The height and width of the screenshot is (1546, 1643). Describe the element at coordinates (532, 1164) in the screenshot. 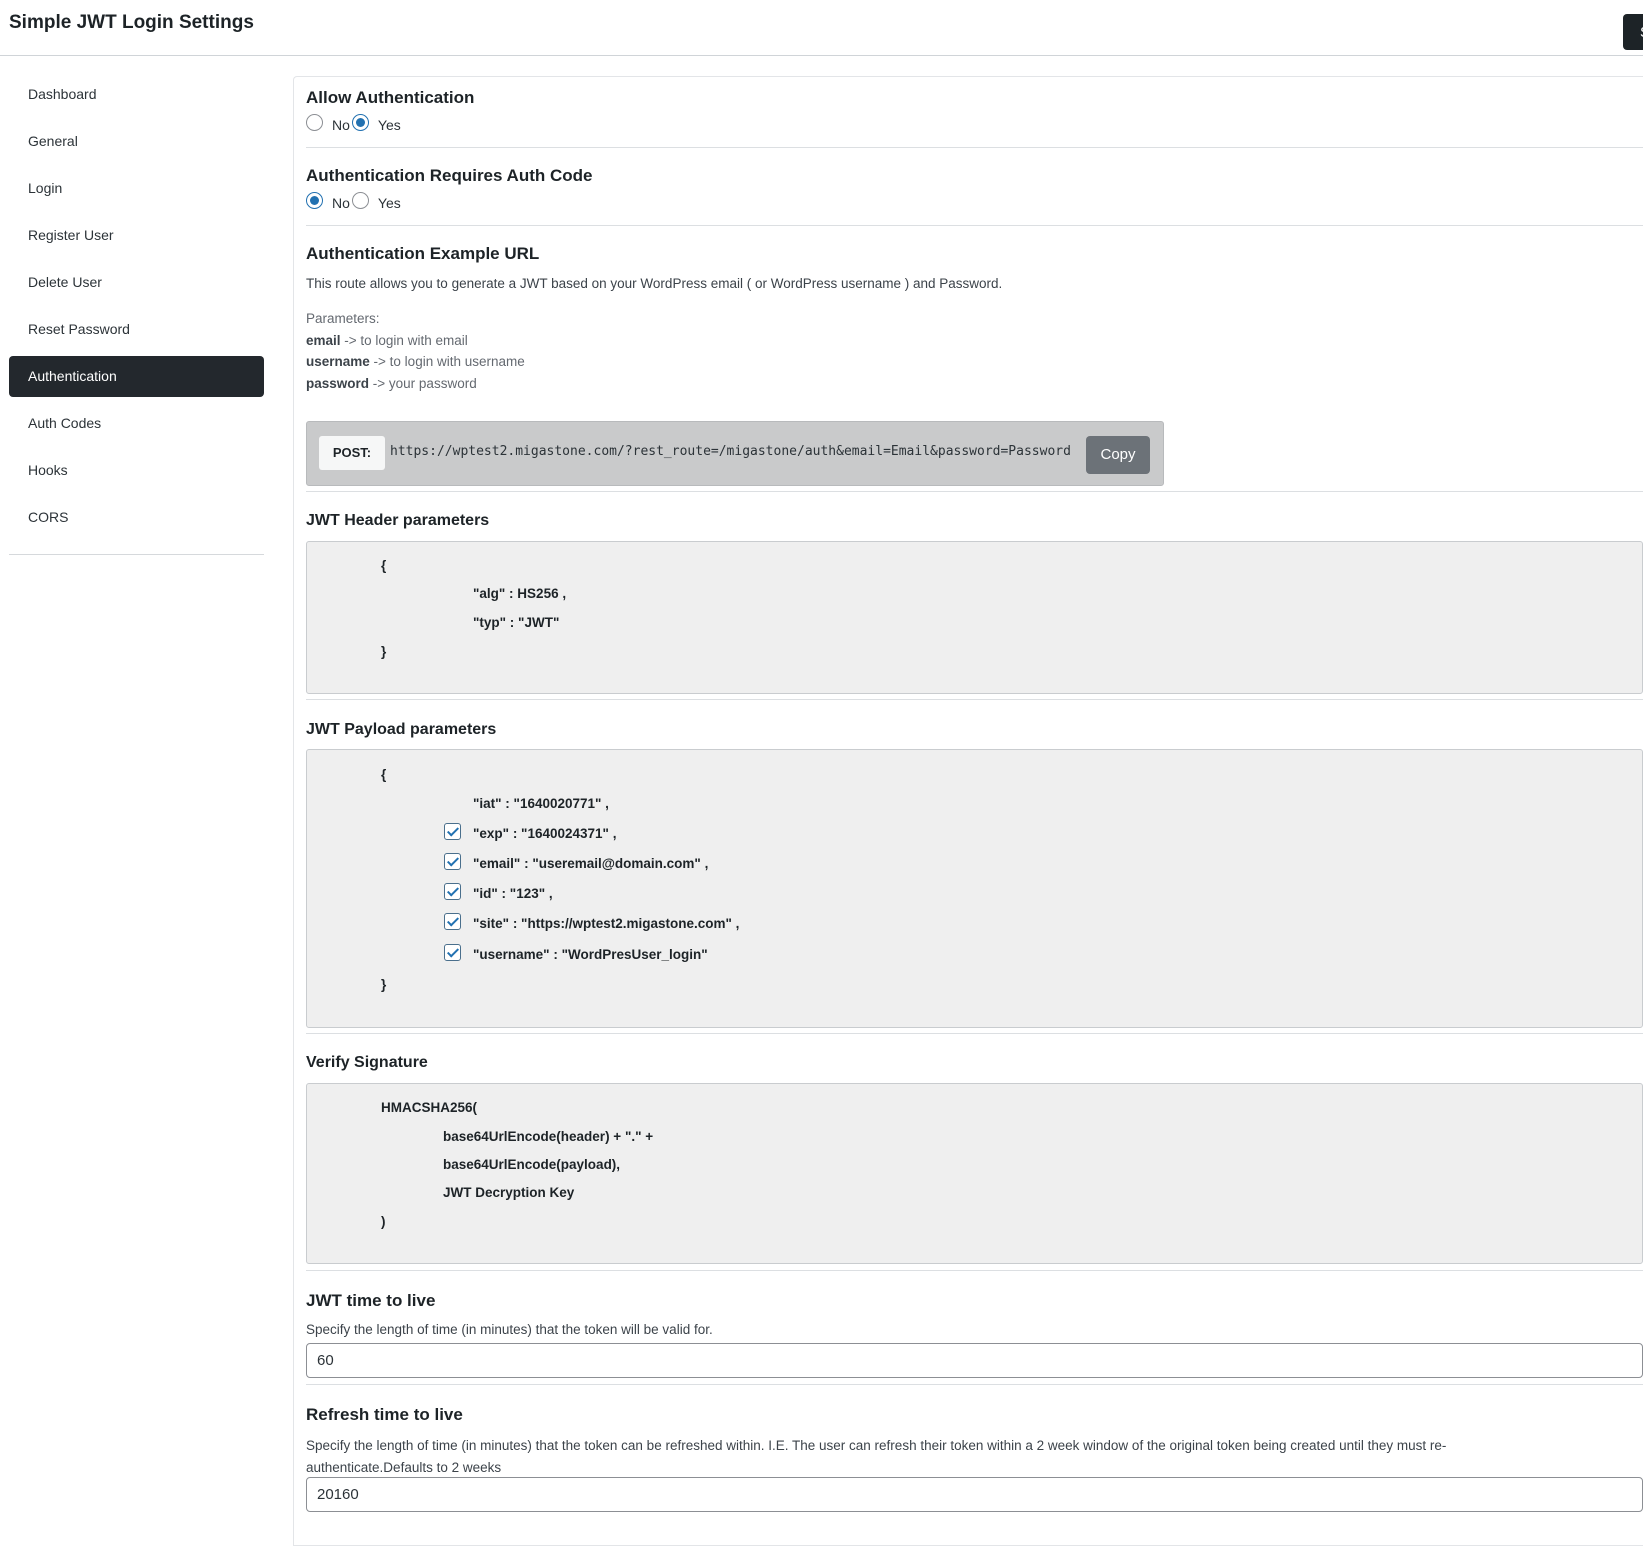

I see `signature-line: base64UrlEncode(payload),` at that location.